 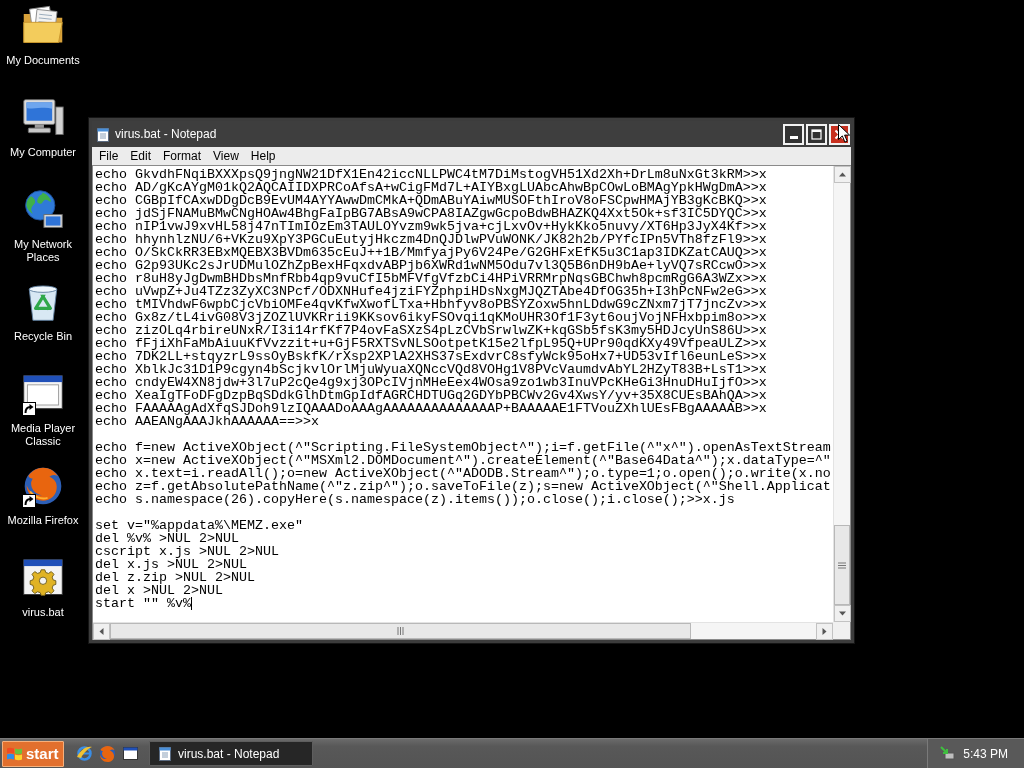 I want to click on text-line: echo r8uH8yJgDwmBHDbsMnfRbb4qp9vuCfI5bMFVfgVfzbCi4HPiVRRMrpNqsGBChwh8pcmRgG6A3WZx>>x, so click(x=431, y=278).